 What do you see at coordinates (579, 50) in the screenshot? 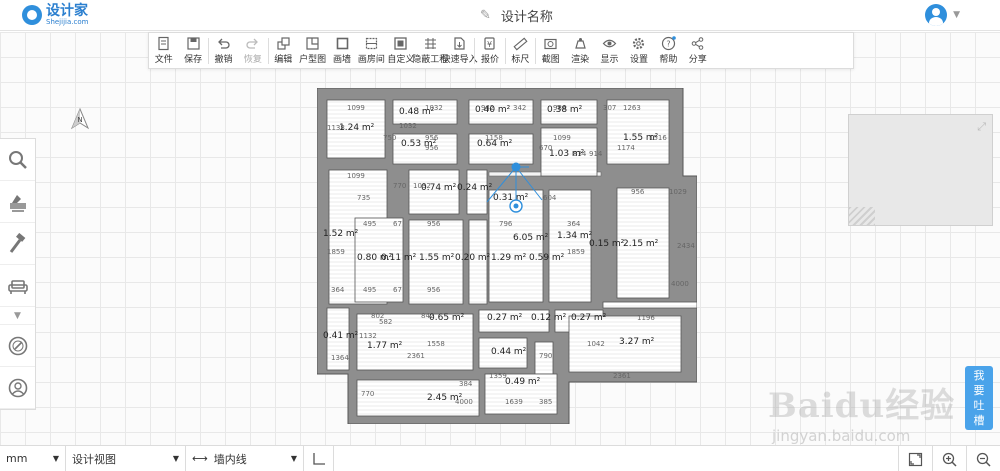
I see `toolbar-render-button: 渲染` at bounding box center [579, 50].